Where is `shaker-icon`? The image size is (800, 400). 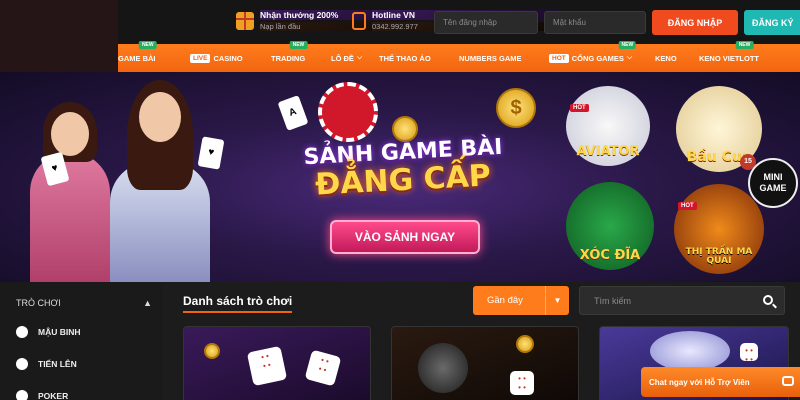
shaker-icon is located at coordinates (443, 368).